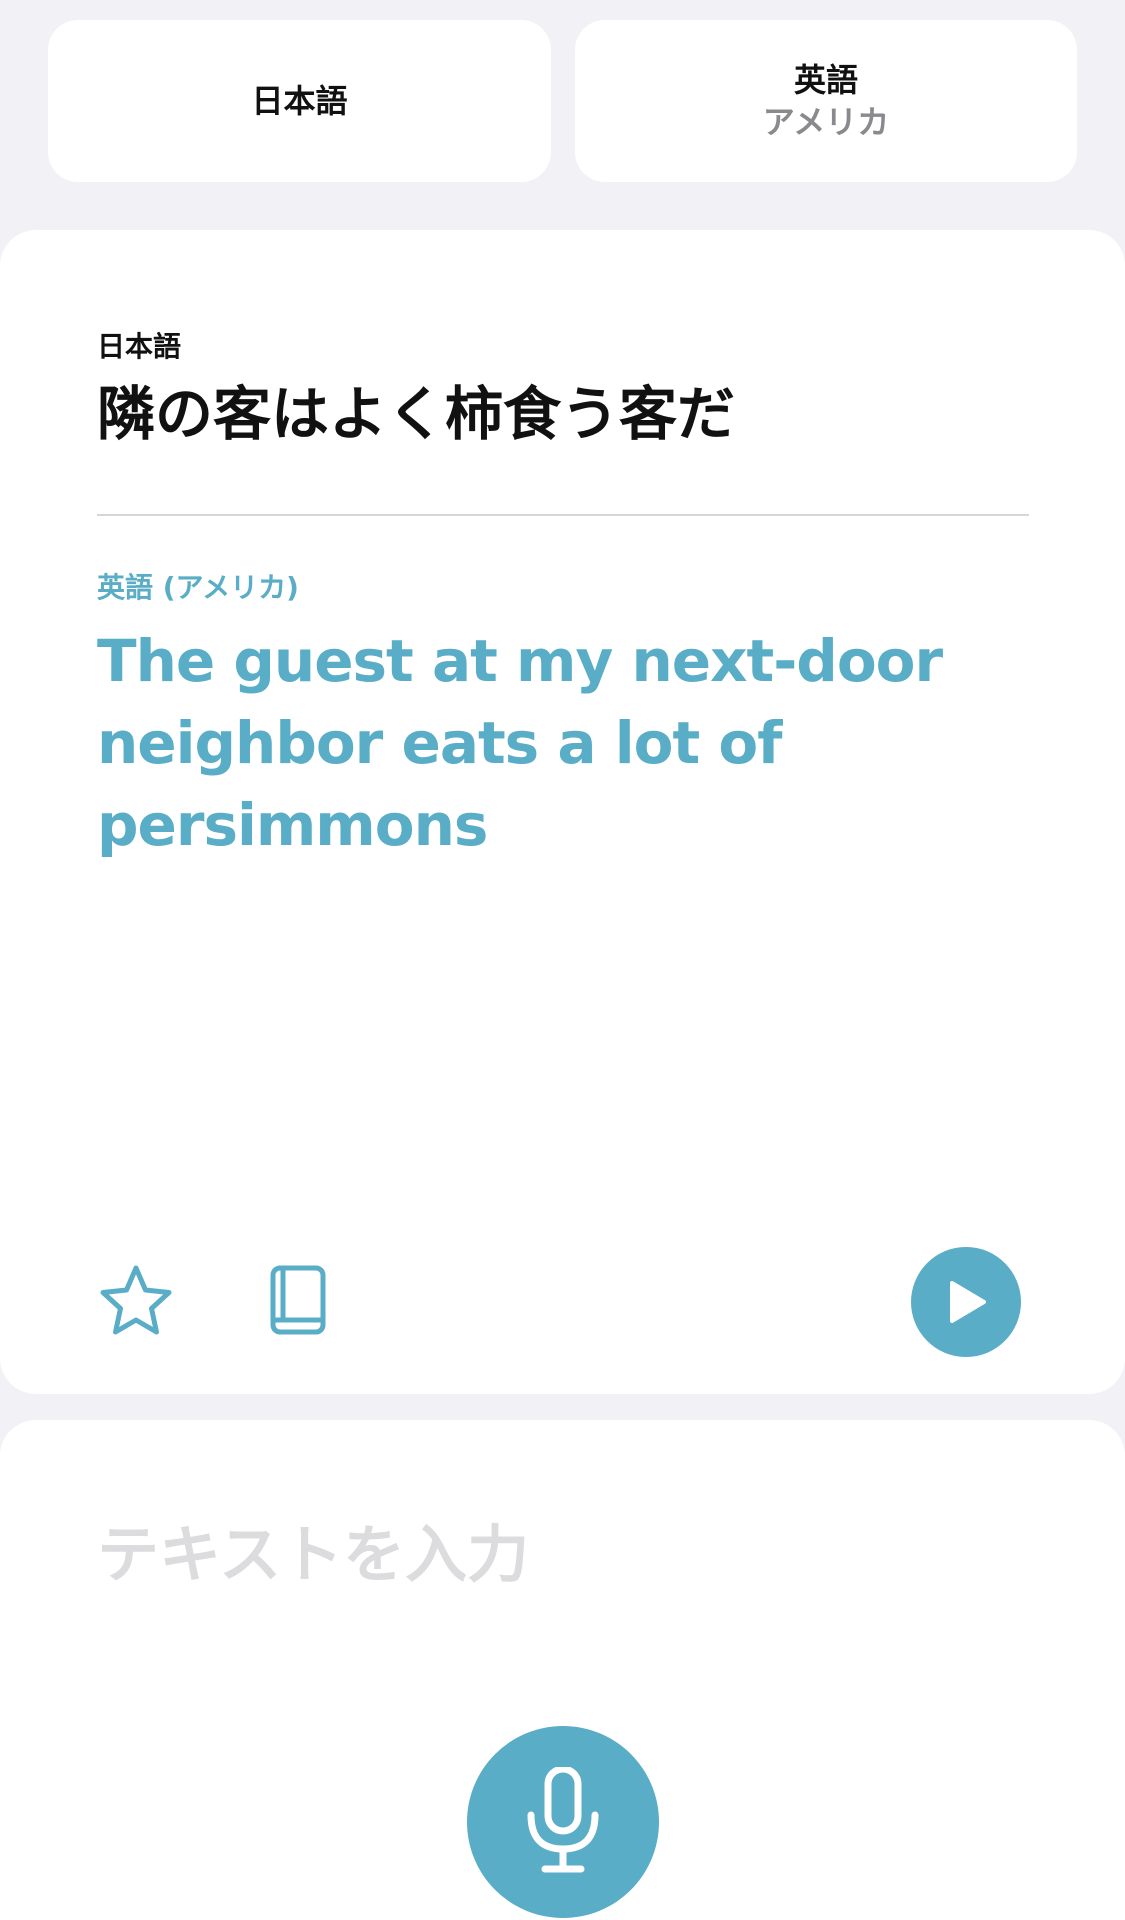 Image resolution: width=1125 pixels, height=1920 pixels. I want to click on source-text: 隣の客はよく柿食う客だ, so click(416, 414).